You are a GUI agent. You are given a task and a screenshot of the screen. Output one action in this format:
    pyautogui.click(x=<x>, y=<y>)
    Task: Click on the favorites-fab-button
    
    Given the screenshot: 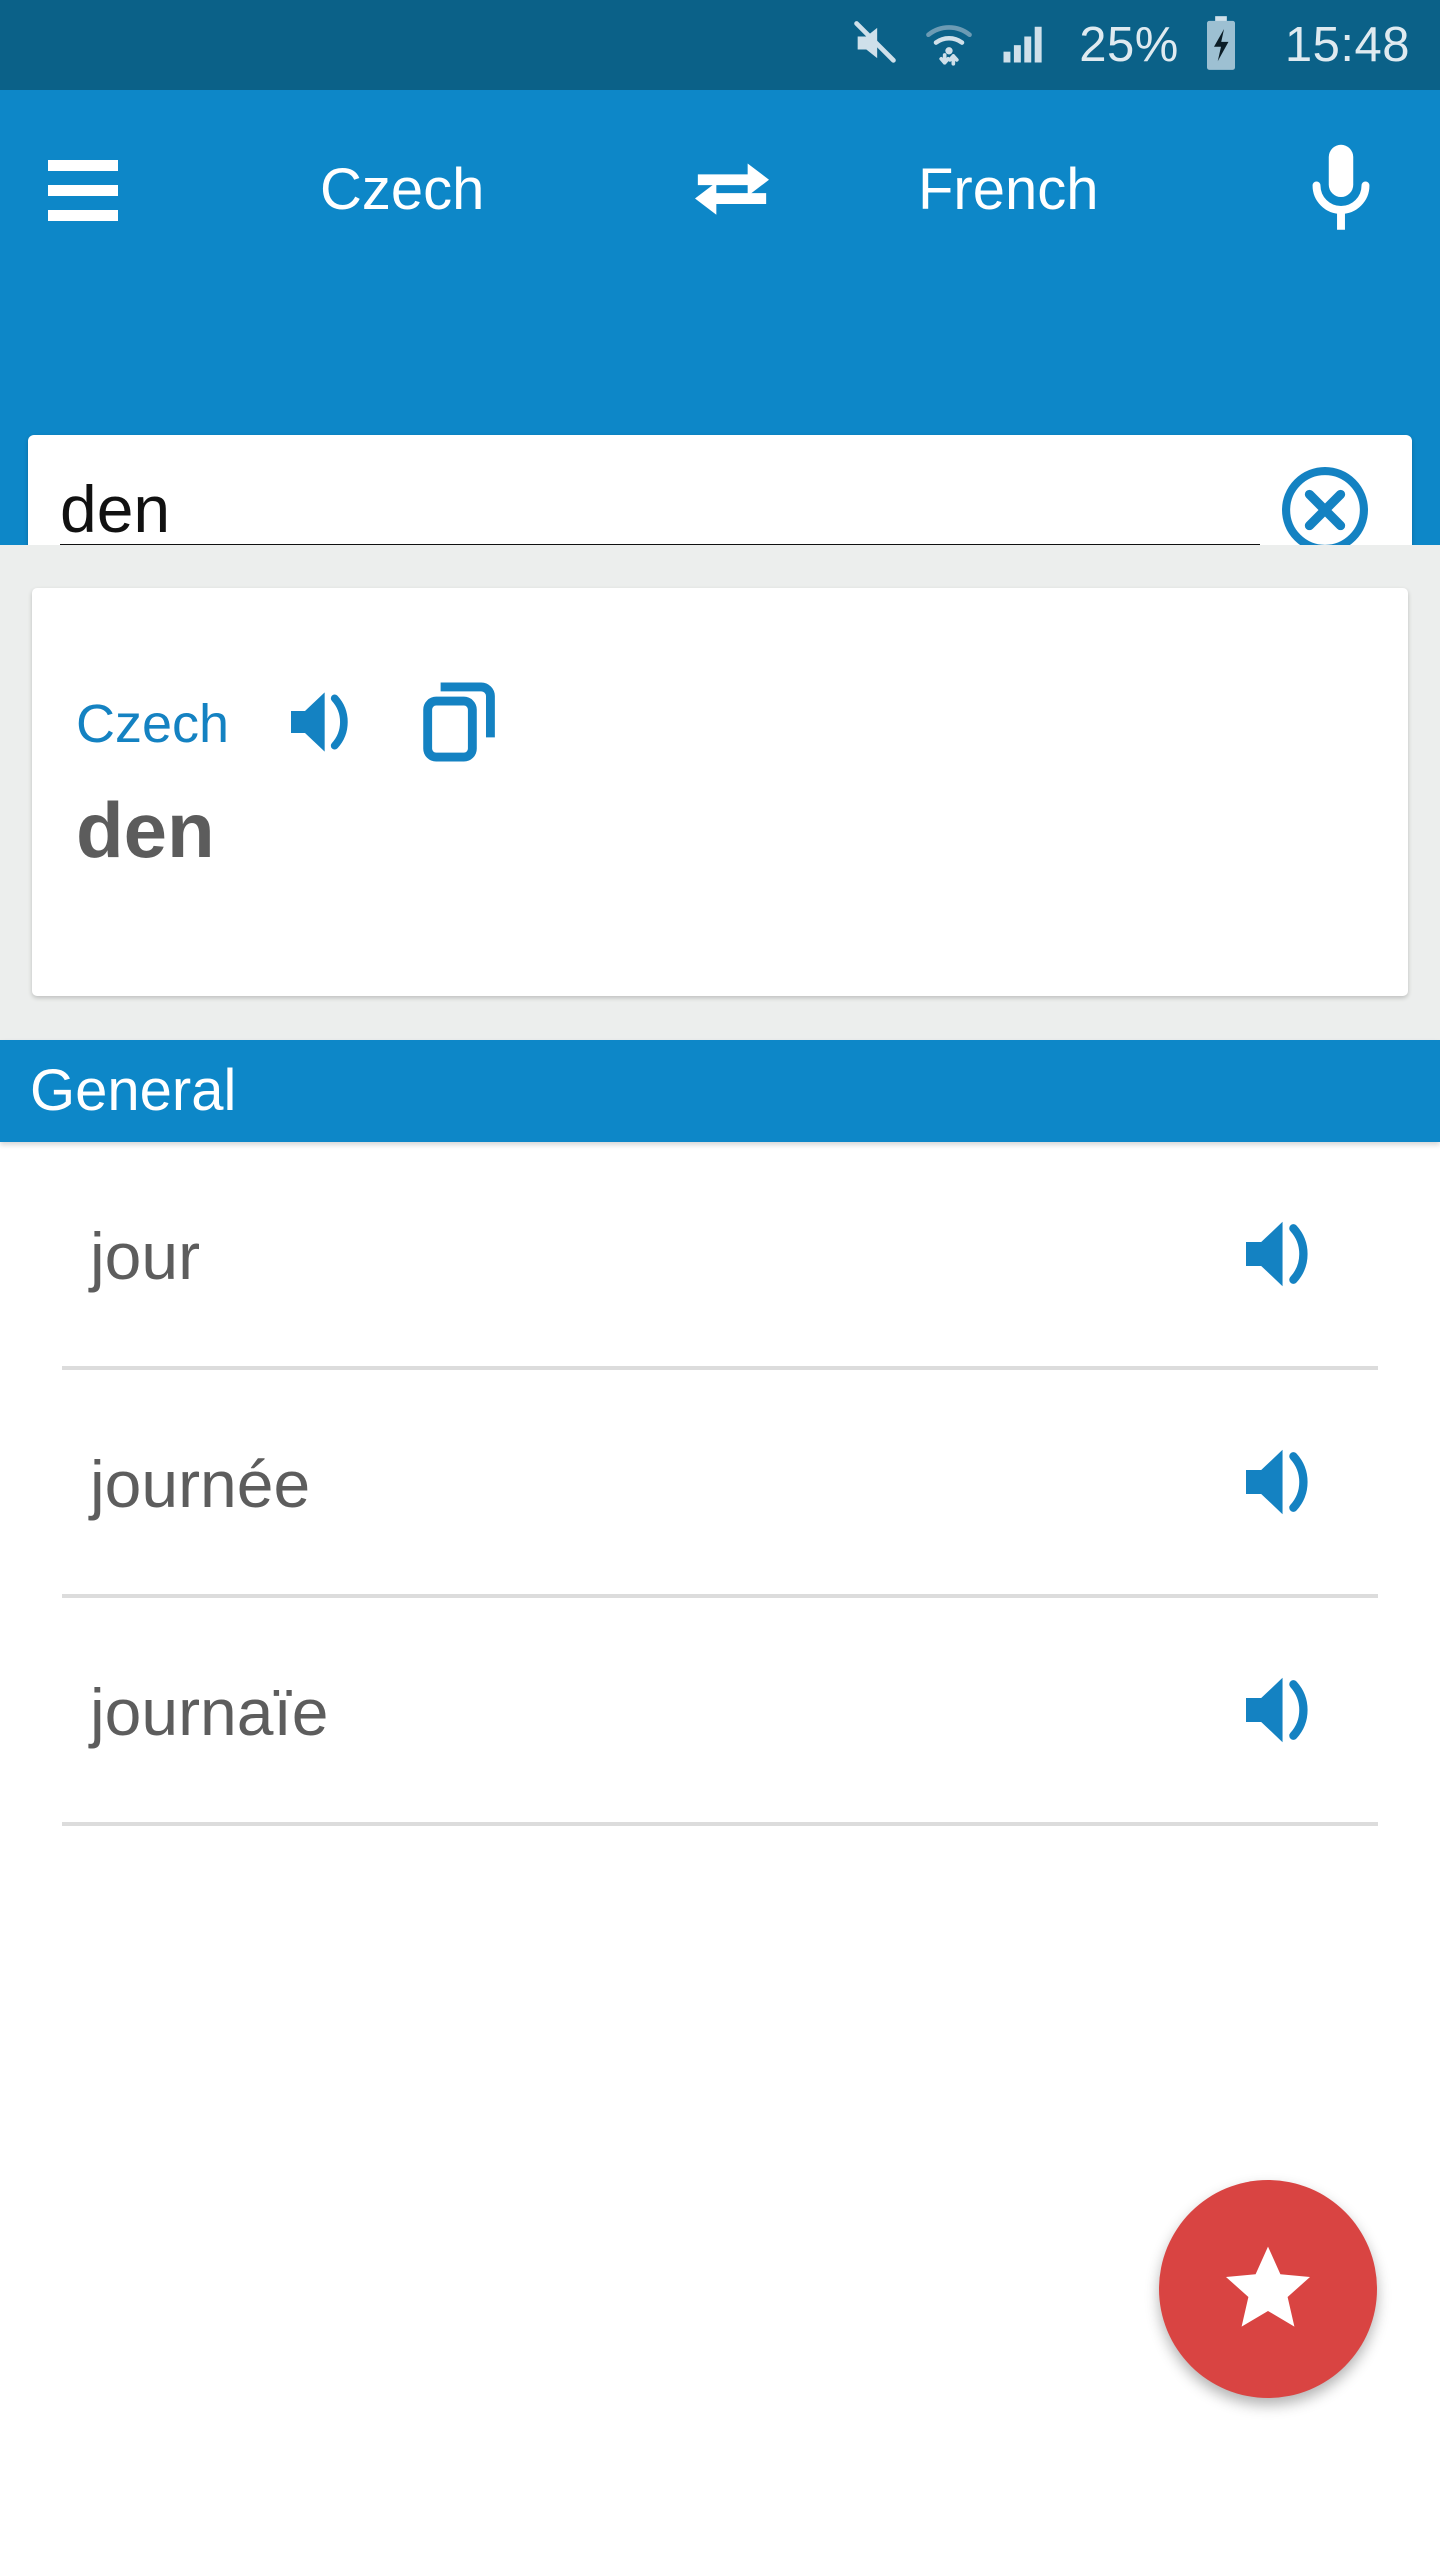 What is the action you would take?
    pyautogui.click(x=1268, y=2289)
    